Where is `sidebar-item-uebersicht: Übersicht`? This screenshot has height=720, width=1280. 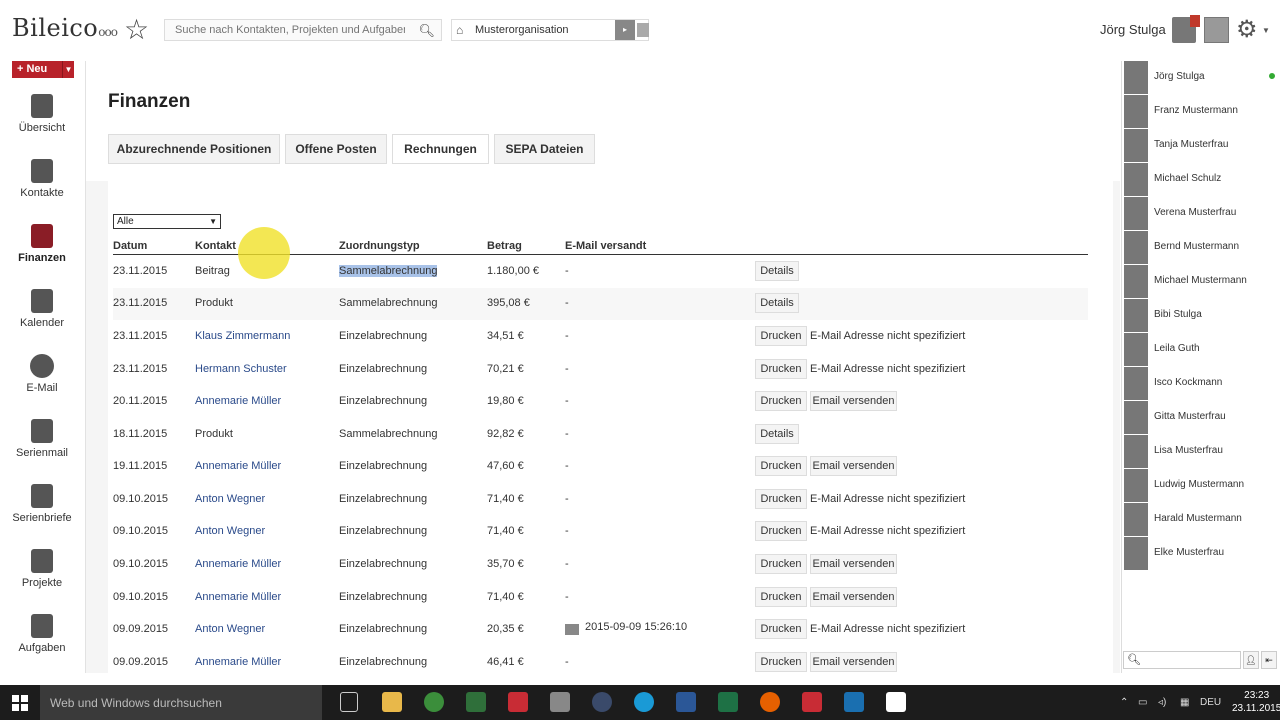
sidebar-item-uebersicht: Übersicht is located at coordinates (42, 110).